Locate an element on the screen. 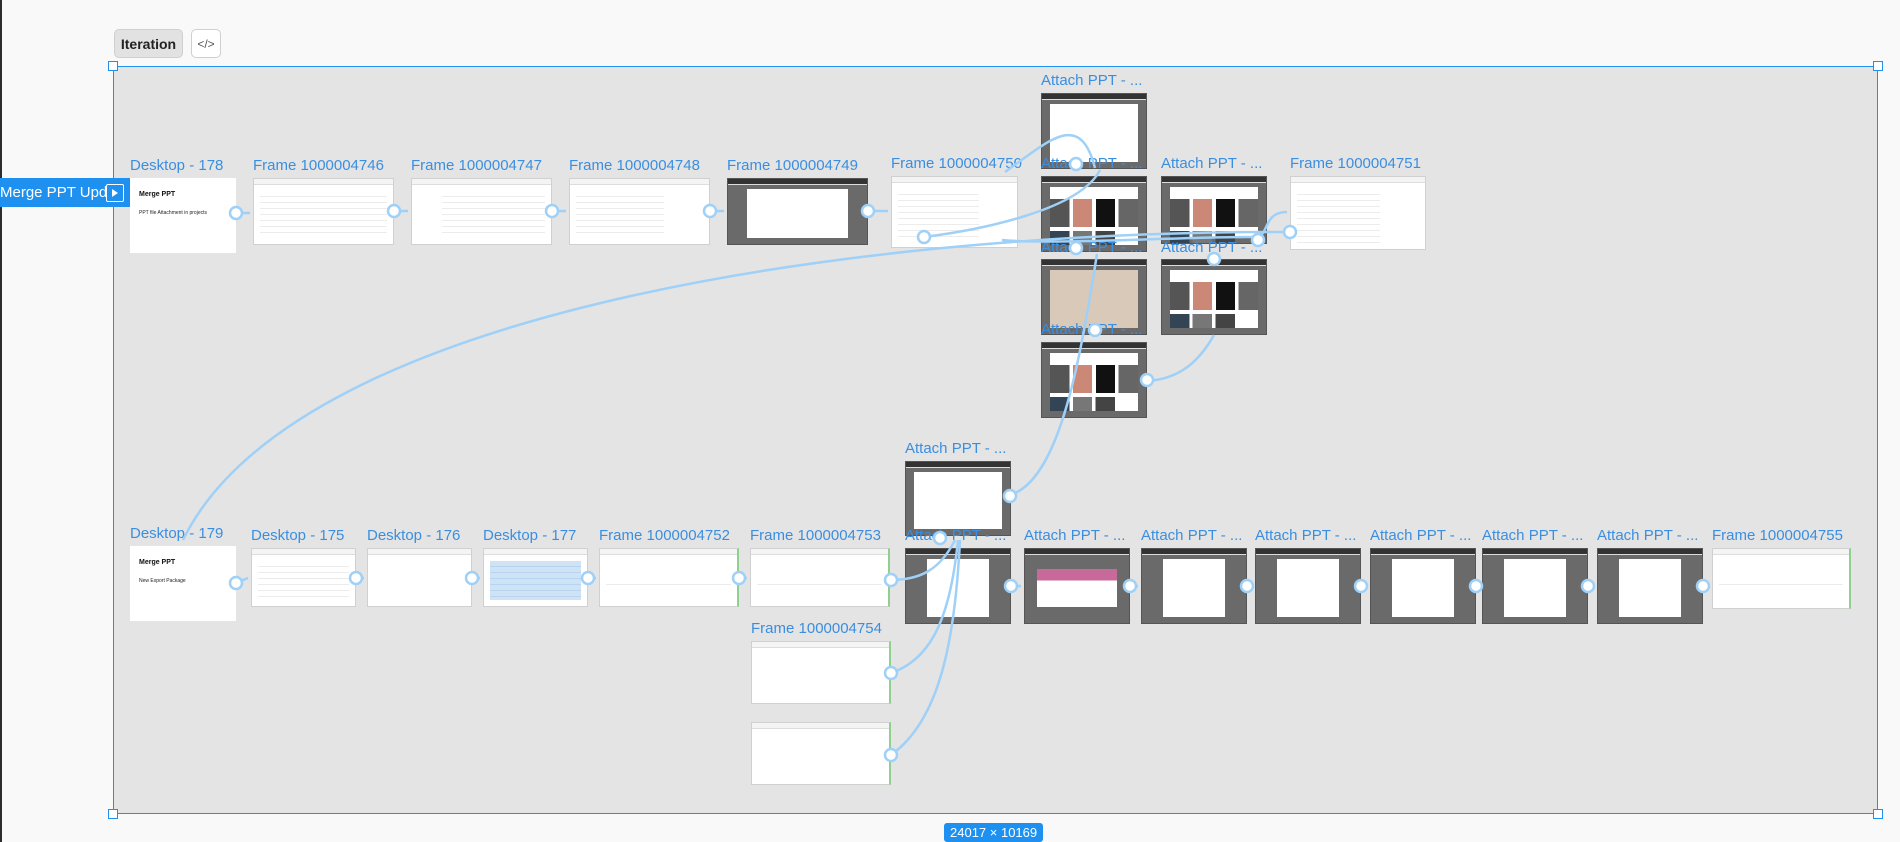 Image resolution: width=1900 pixels, height=842 pixels. frame-label: Frame 1000004752 is located at coordinates (664, 535).